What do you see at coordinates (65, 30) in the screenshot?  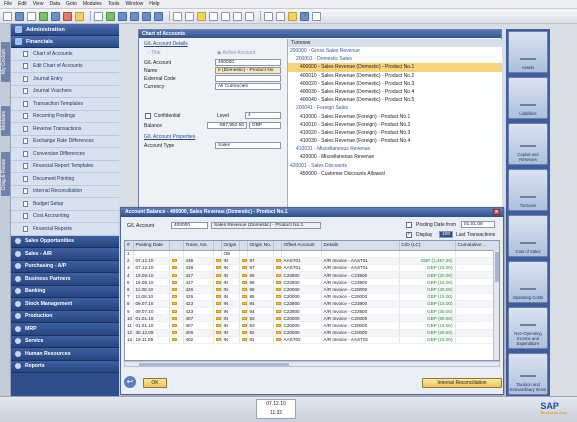 I see `module-administration: Administration` at bounding box center [65, 30].